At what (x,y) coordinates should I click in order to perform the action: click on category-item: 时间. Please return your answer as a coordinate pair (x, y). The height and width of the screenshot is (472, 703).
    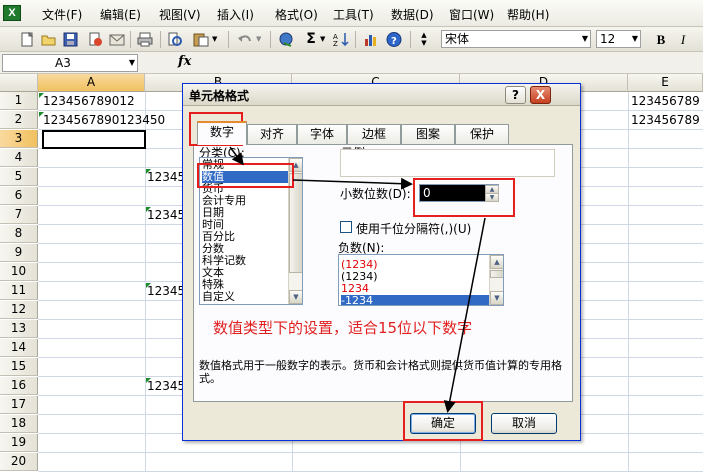
    Looking at the image, I should click on (246, 225).